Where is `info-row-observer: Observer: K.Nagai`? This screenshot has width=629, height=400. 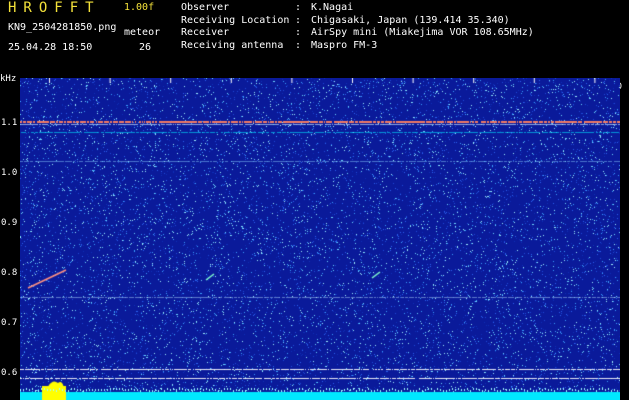 info-row-observer: Observer: K.Nagai is located at coordinates (267, 7).